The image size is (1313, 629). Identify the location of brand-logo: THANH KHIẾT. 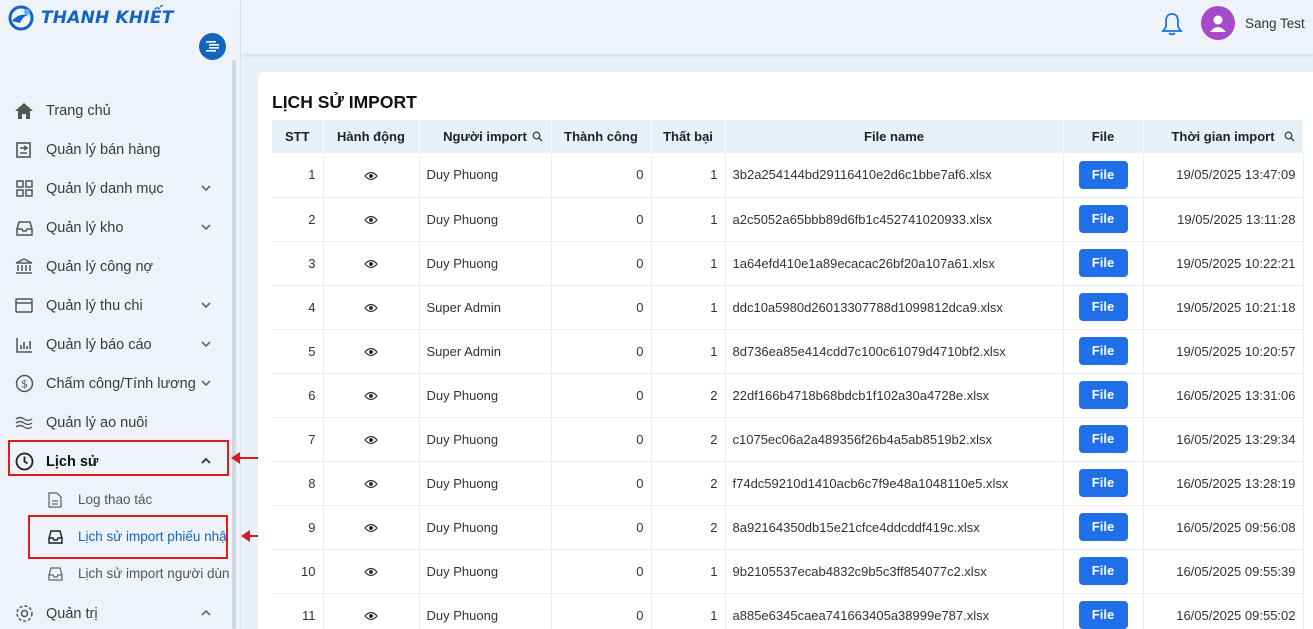
(91, 18).